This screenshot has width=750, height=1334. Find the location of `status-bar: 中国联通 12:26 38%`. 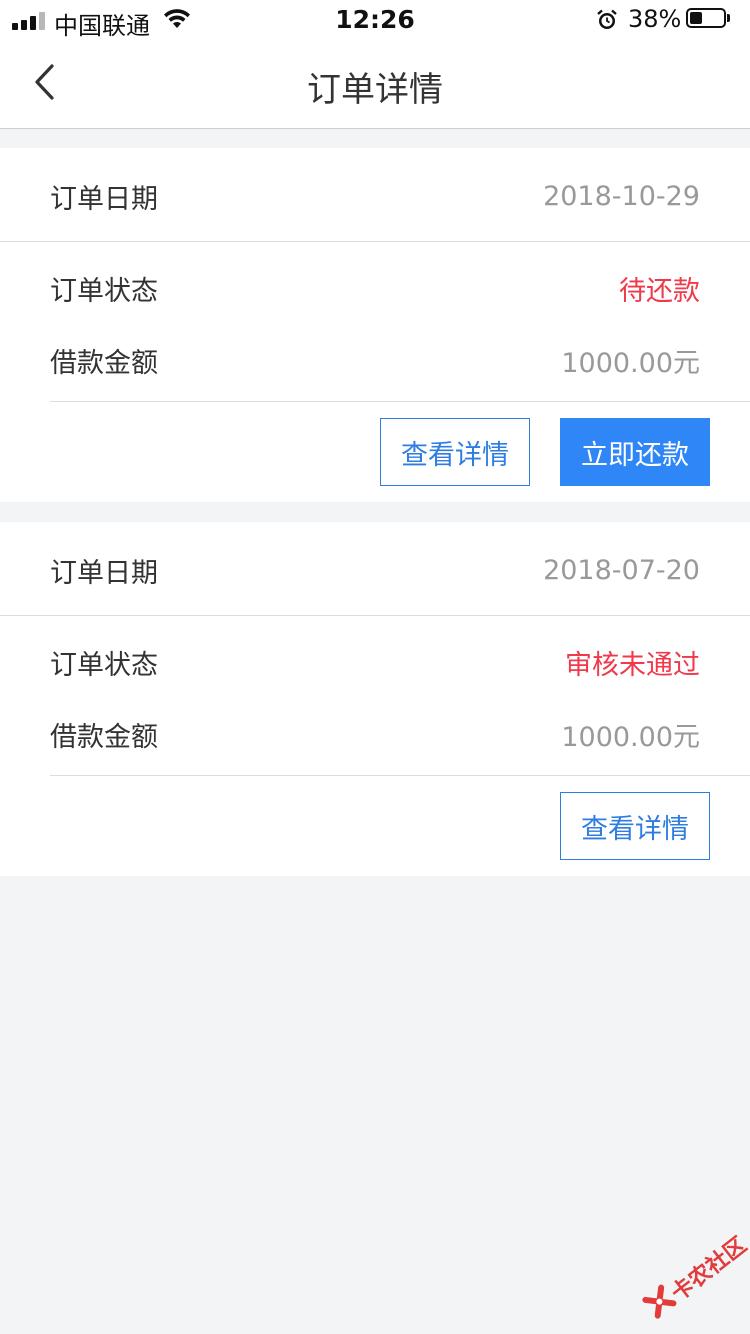

status-bar: 中国联通 12:26 38% is located at coordinates (375, 20).